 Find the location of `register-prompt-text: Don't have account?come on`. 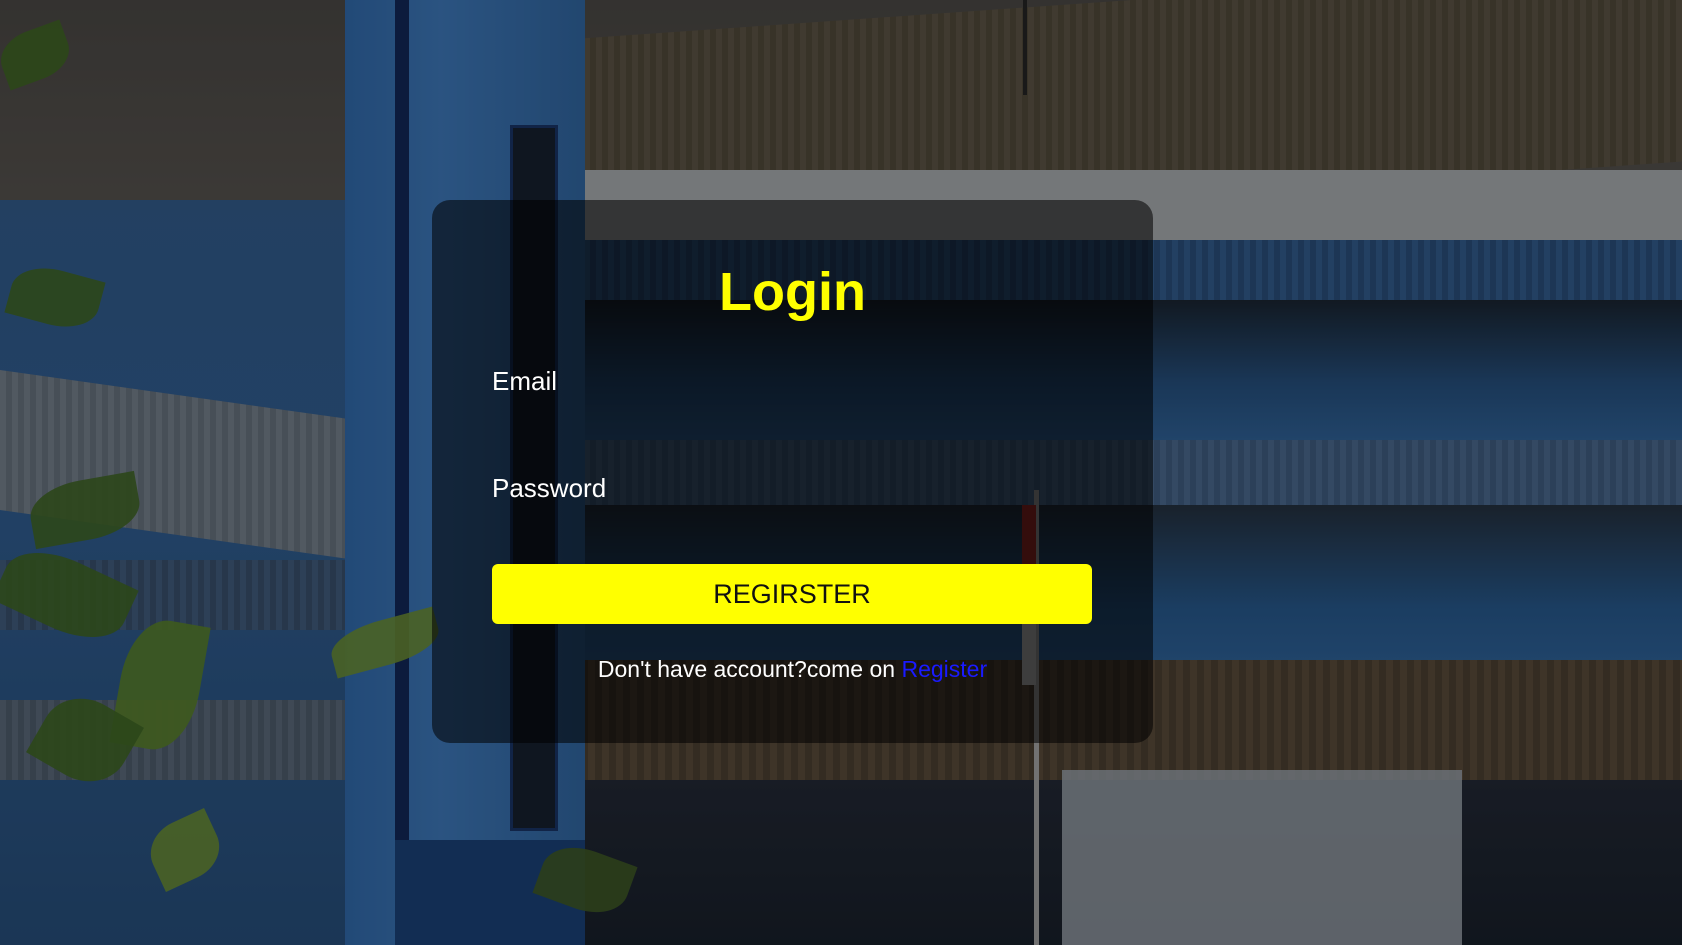

register-prompt-text: Don't have account?come on is located at coordinates (749, 669).